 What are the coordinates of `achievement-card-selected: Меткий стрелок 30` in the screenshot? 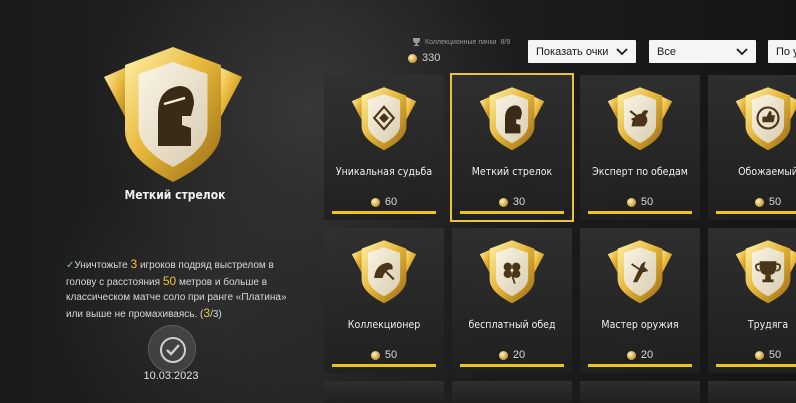 It's located at (512, 147).